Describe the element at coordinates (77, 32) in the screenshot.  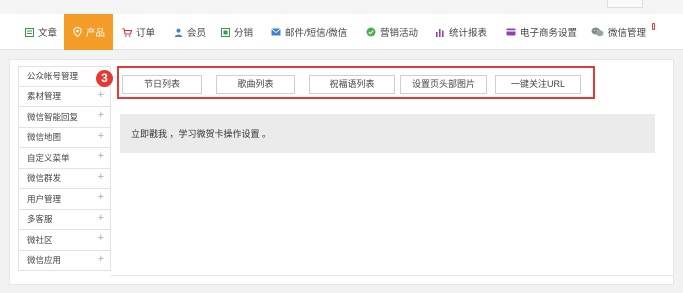
I see `location-pin-icon` at that location.